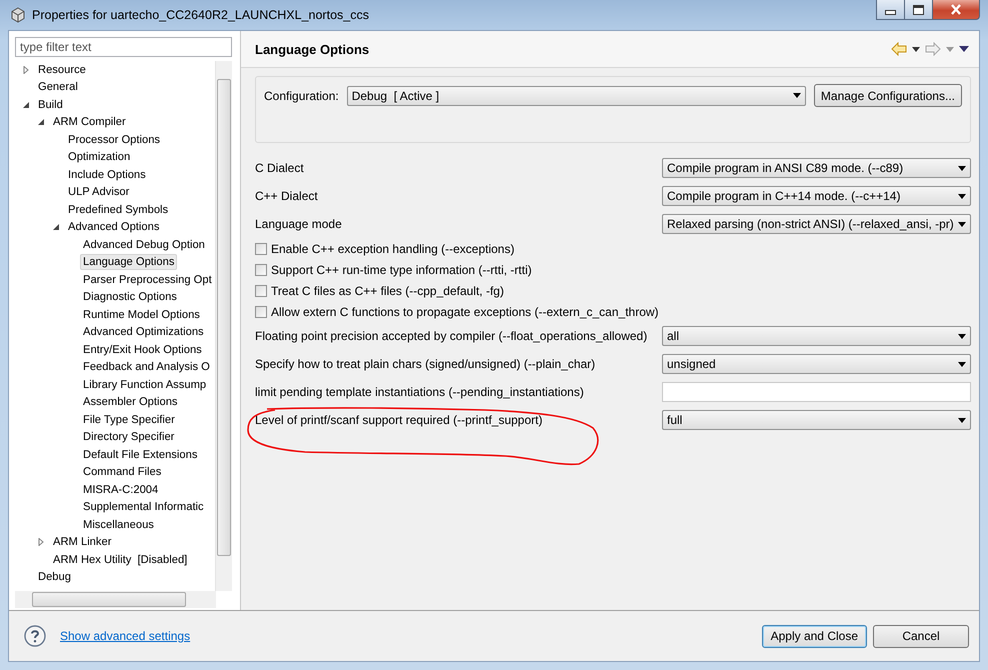  What do you see at coordinates (899, 49) in the screenshot?
I see `back-arrow-icon` at bounding box center [899, 49].